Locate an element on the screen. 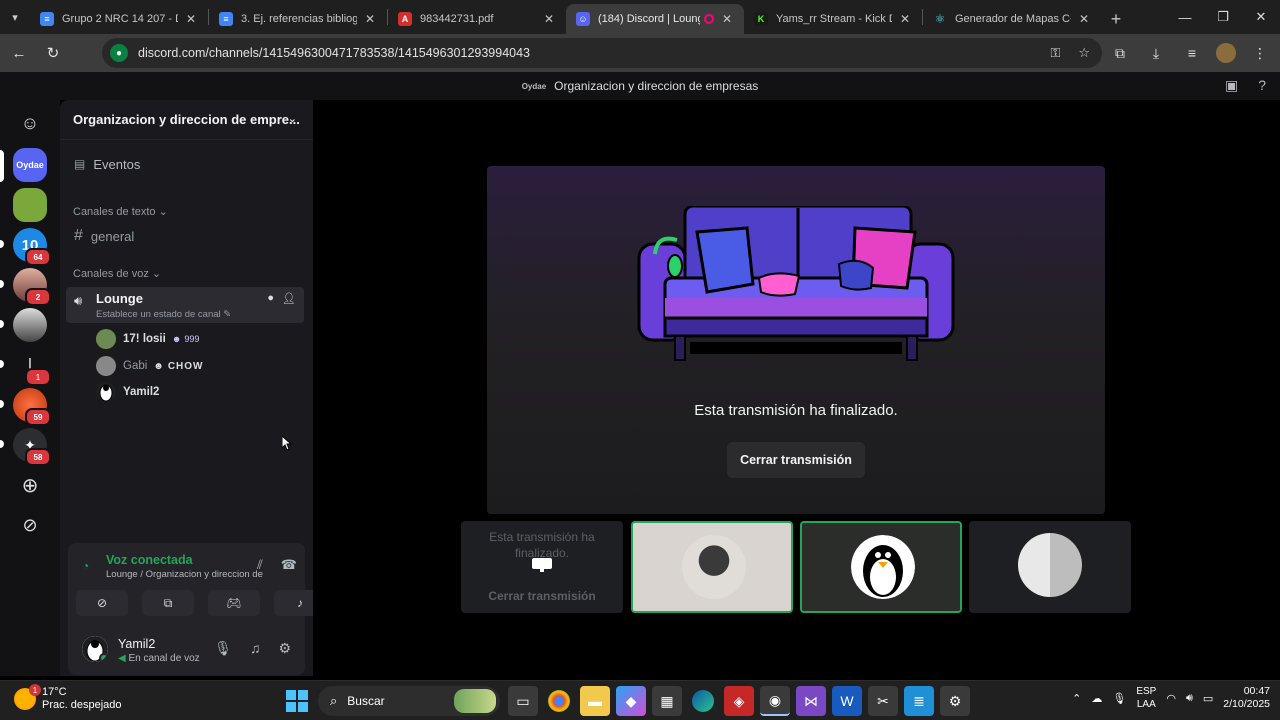 The width and height of the screenshot is (1280, 720). reload-icon: ↻ is located at coordinates (53, 53).